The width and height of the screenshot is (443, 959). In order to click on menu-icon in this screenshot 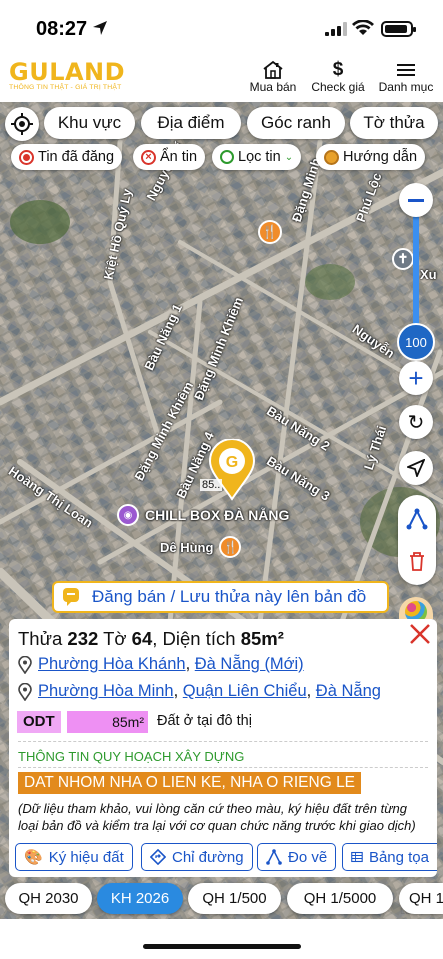, I will do `click(406, 70)`.